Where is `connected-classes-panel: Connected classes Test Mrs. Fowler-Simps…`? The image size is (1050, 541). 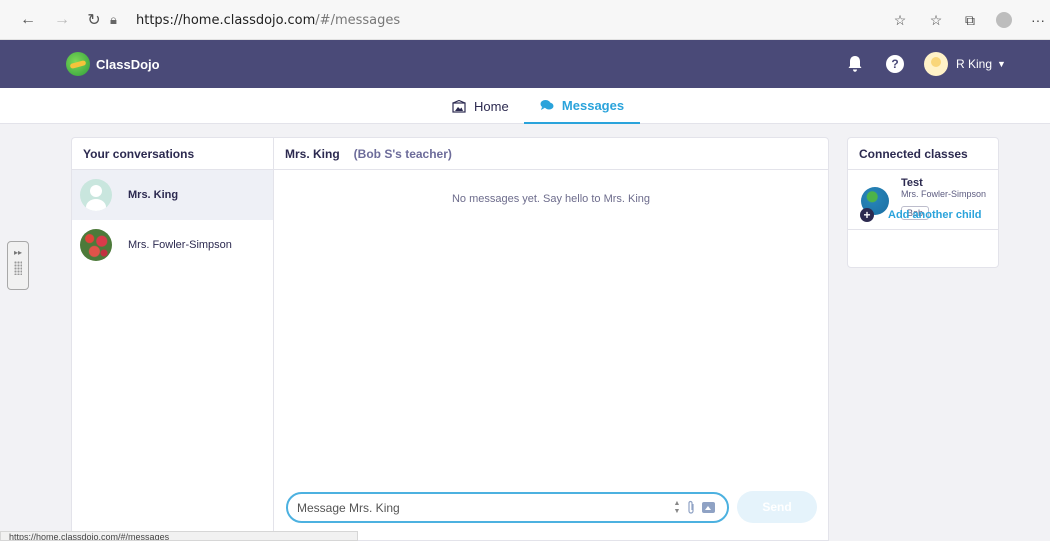 connected-classes-panel: Connected classes Test Mrs. Fowler-Simps… is located at coordinates (923, 202).